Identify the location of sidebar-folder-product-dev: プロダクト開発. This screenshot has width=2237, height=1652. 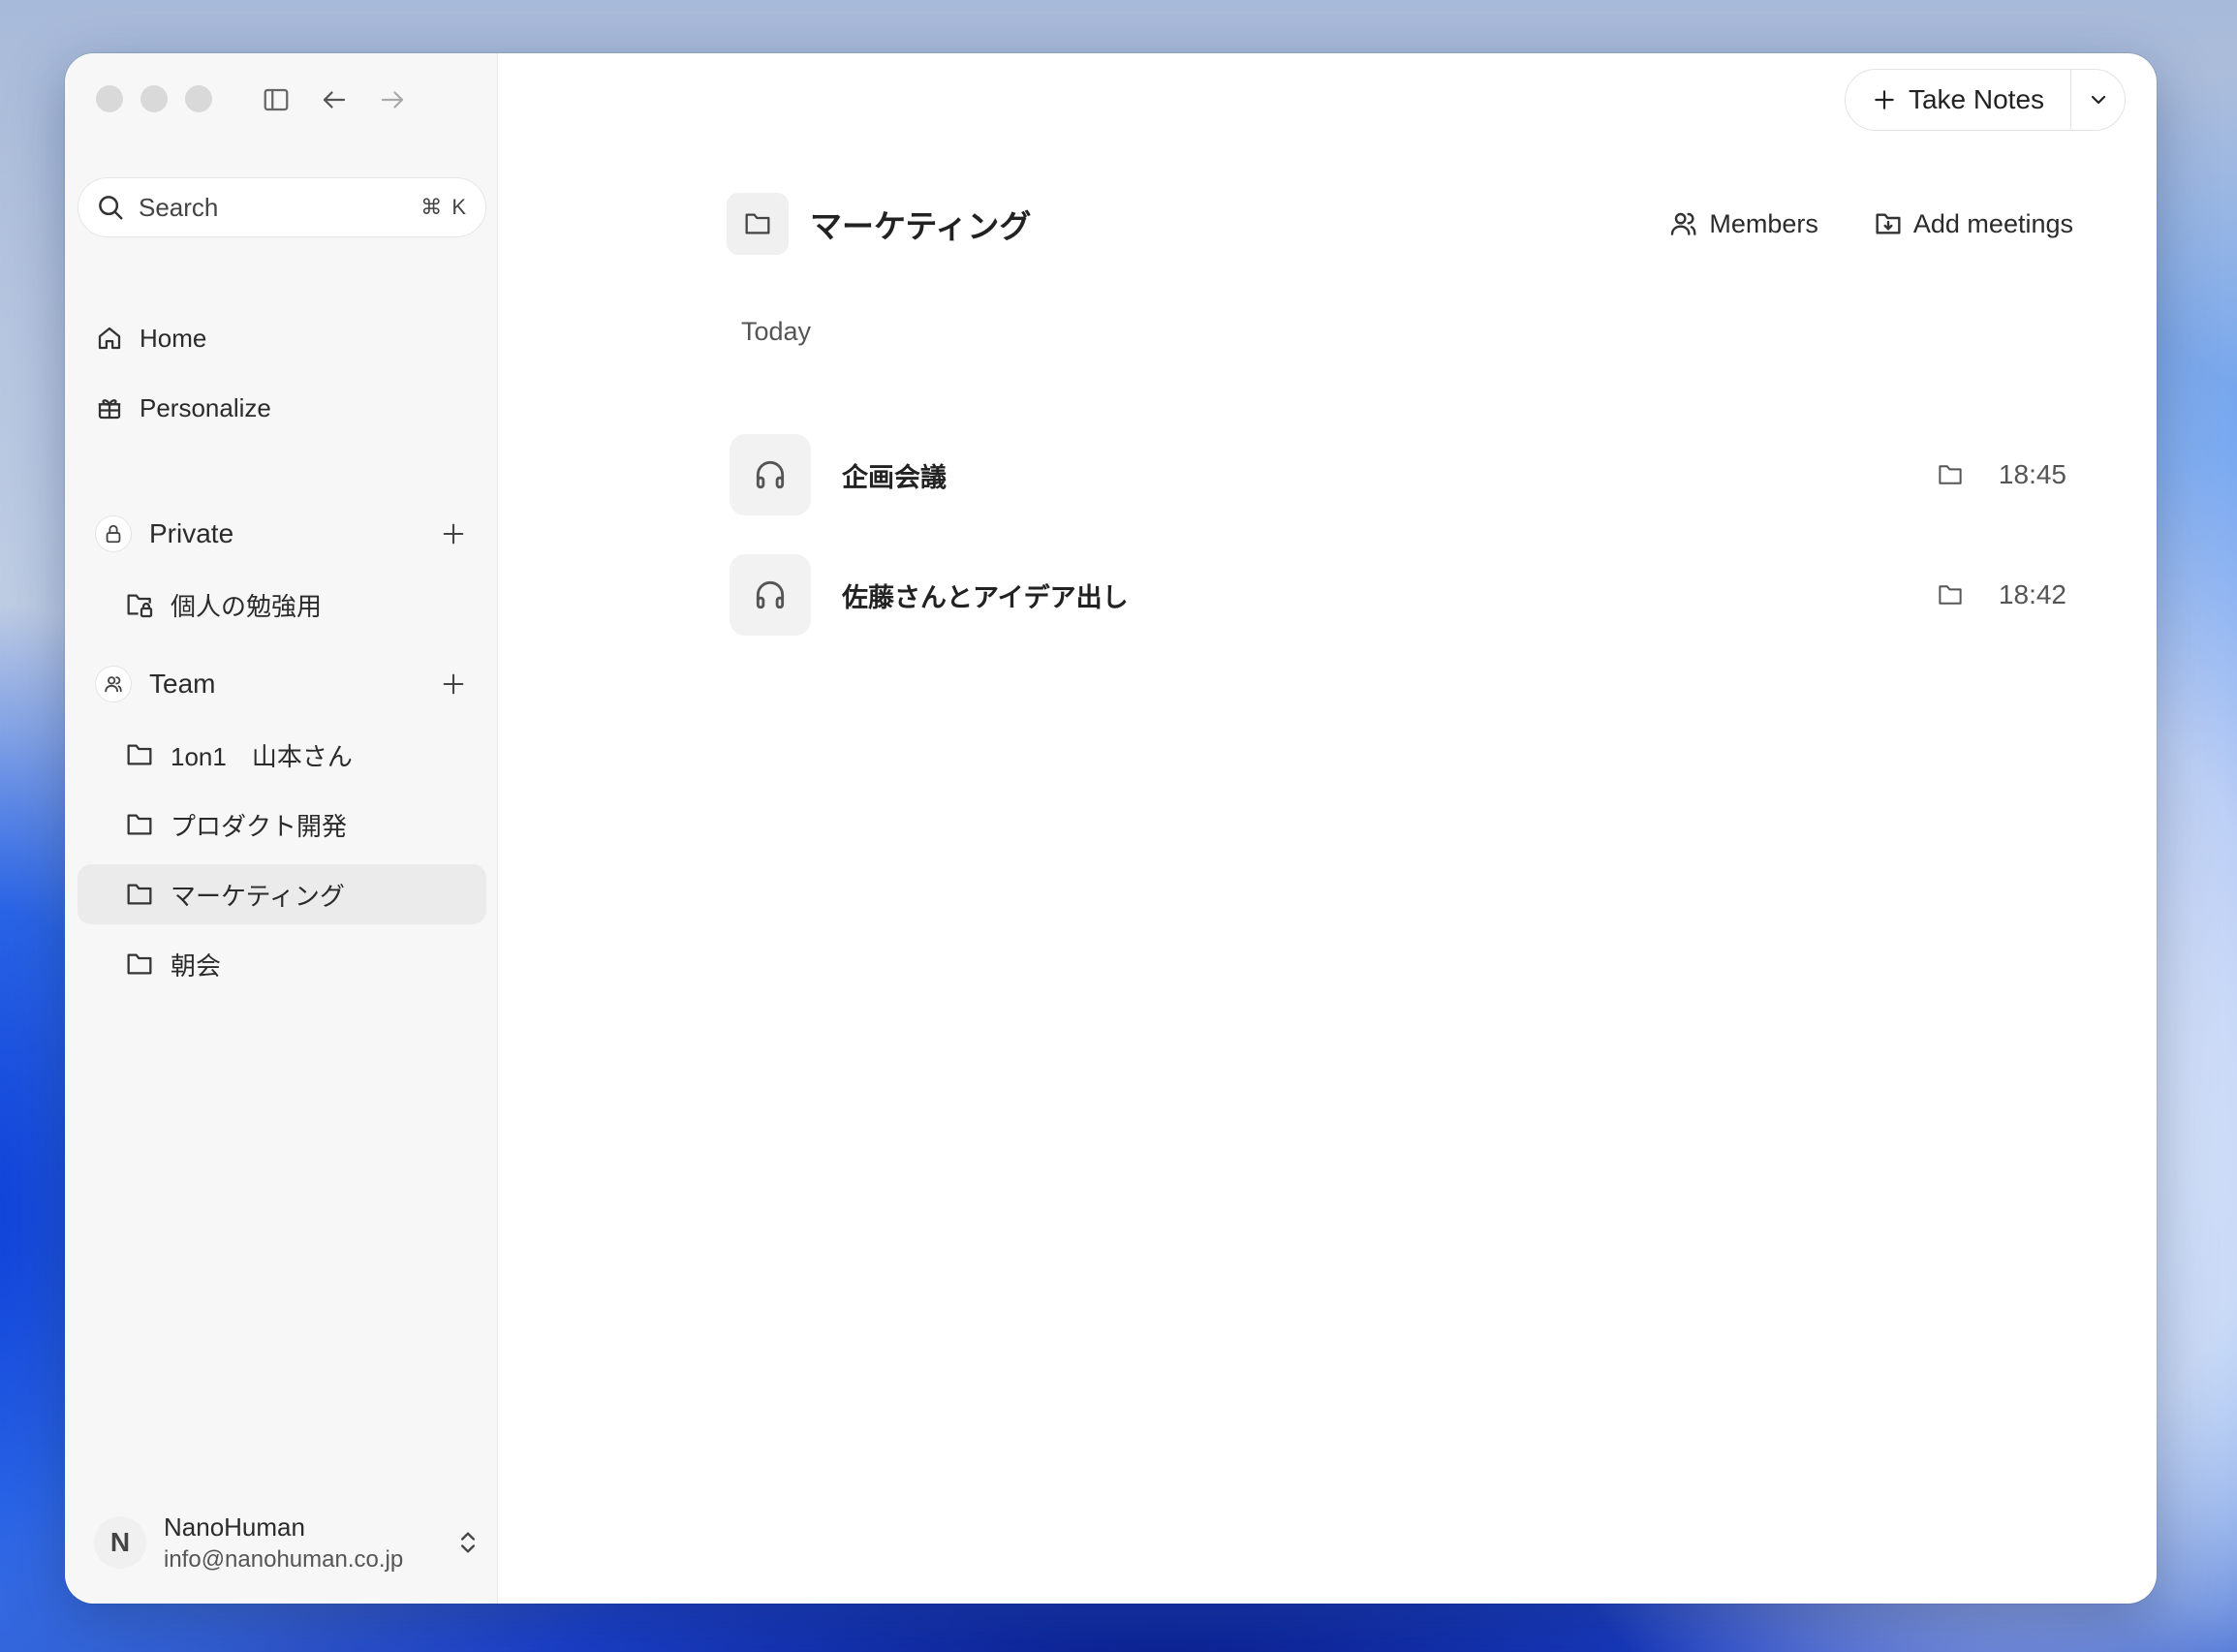
(282, 825).